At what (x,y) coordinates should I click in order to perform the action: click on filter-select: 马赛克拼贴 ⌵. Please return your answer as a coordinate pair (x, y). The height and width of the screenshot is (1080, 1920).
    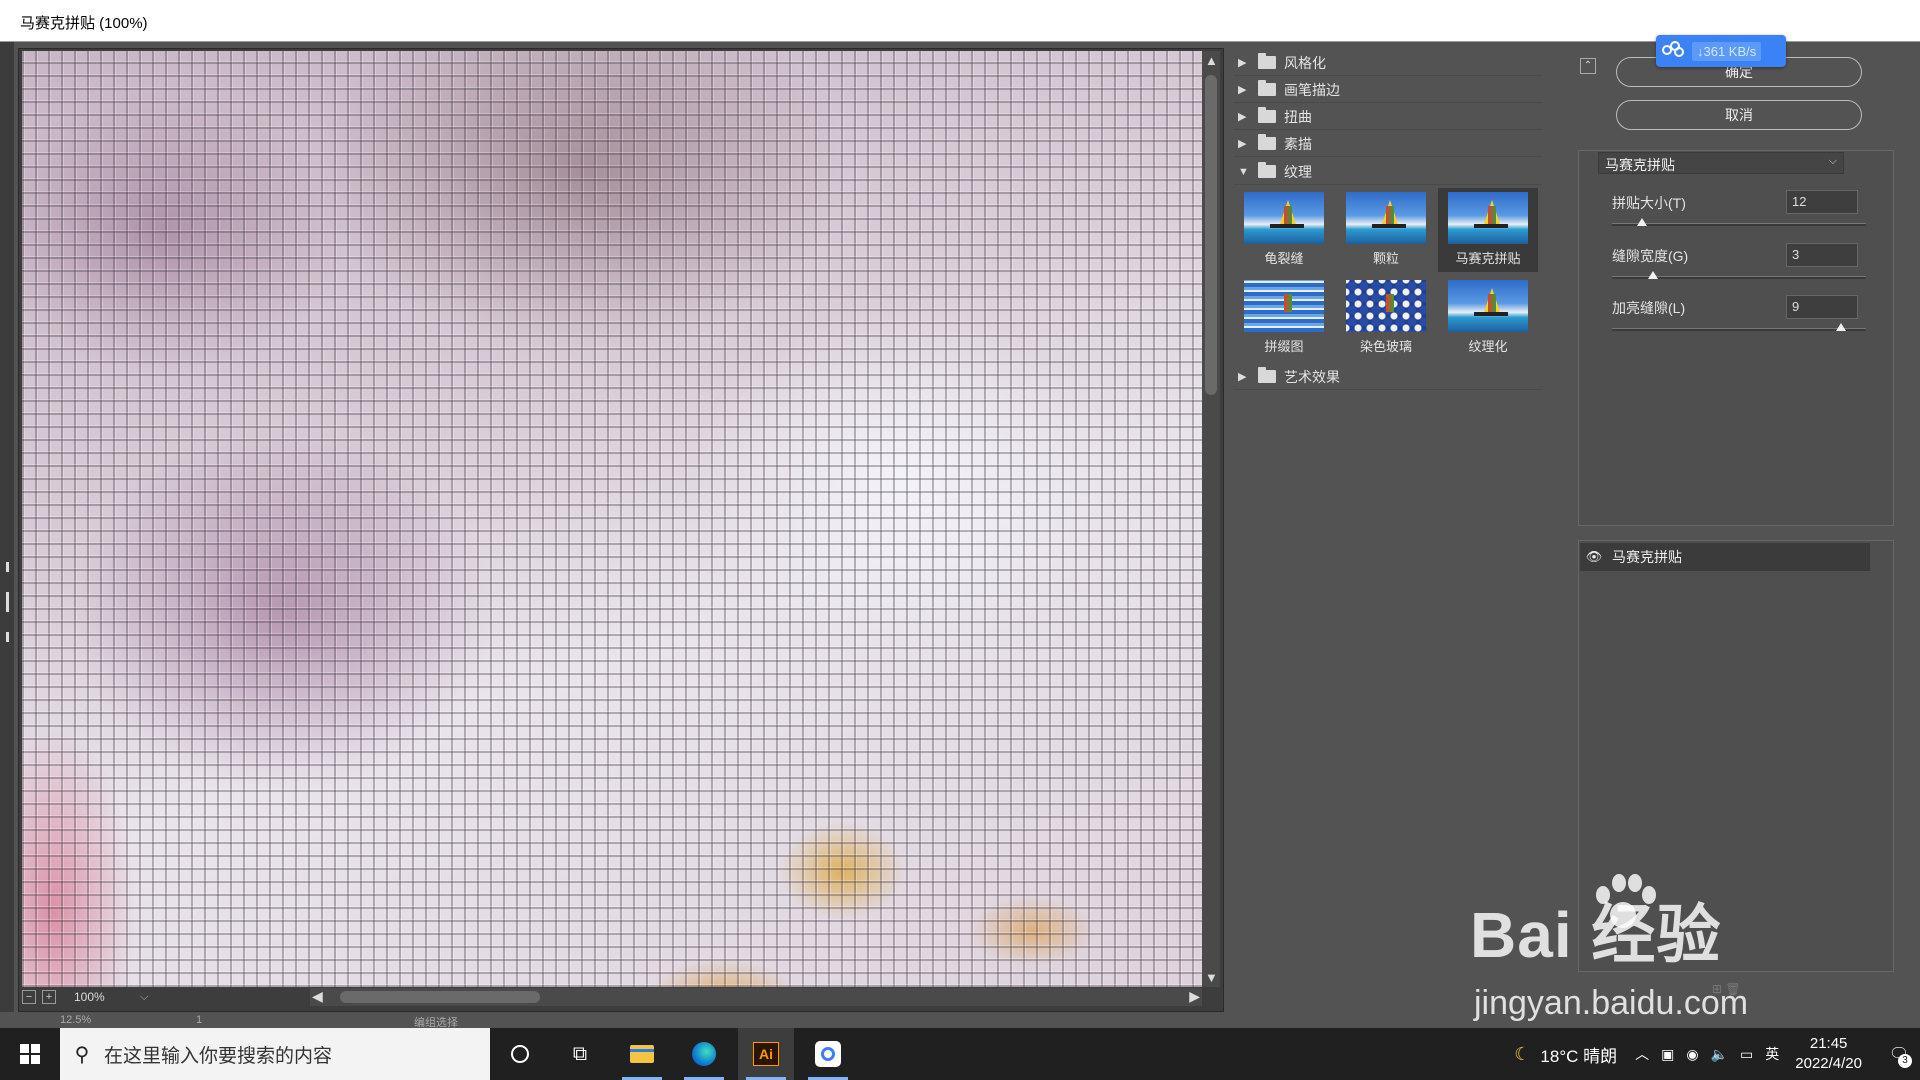
    Looking at the image, I should click on (1721, 163).